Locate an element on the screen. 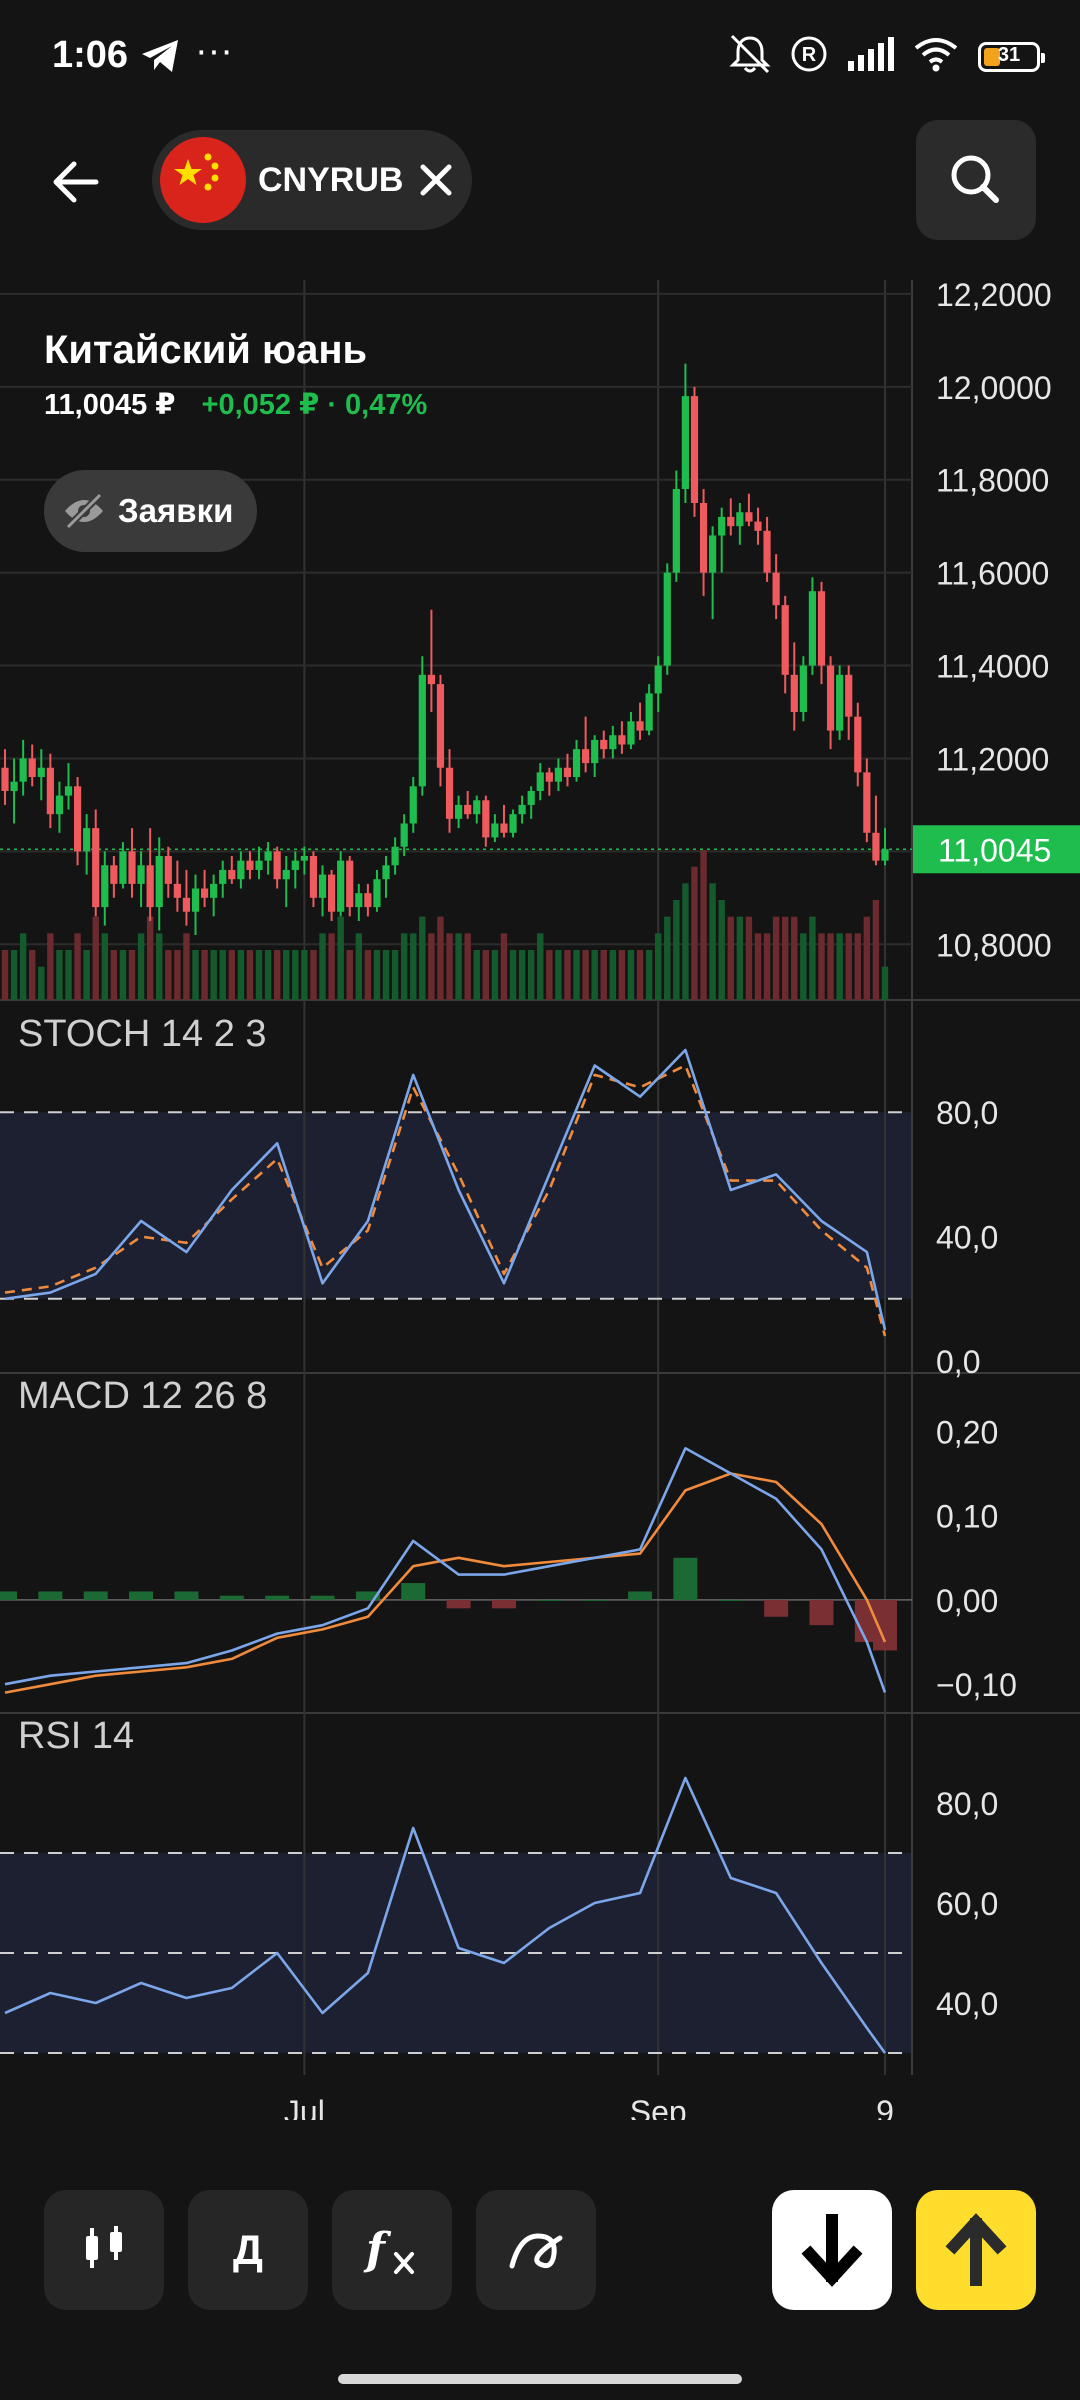 This screenshot has width=1080, height=2400. macd-title: MACD 12 26 8 is located at coordinates (142, 1396).